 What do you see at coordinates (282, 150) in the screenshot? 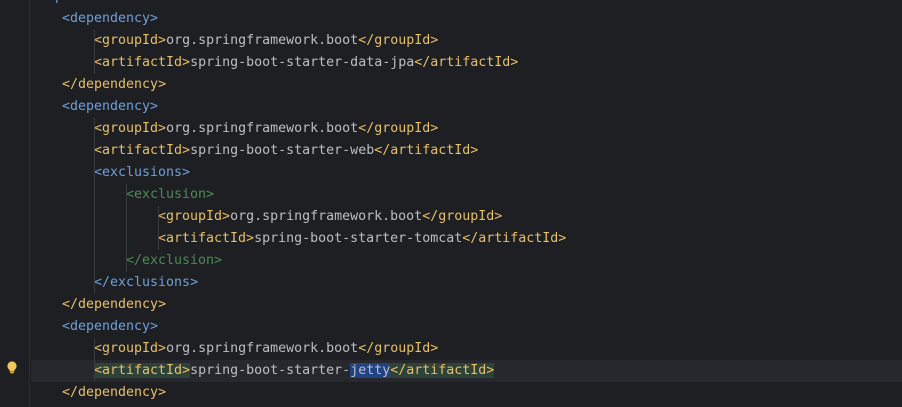
I see `xml-text-value: spring-boot-starter-web` at bounding box center [282, 150].